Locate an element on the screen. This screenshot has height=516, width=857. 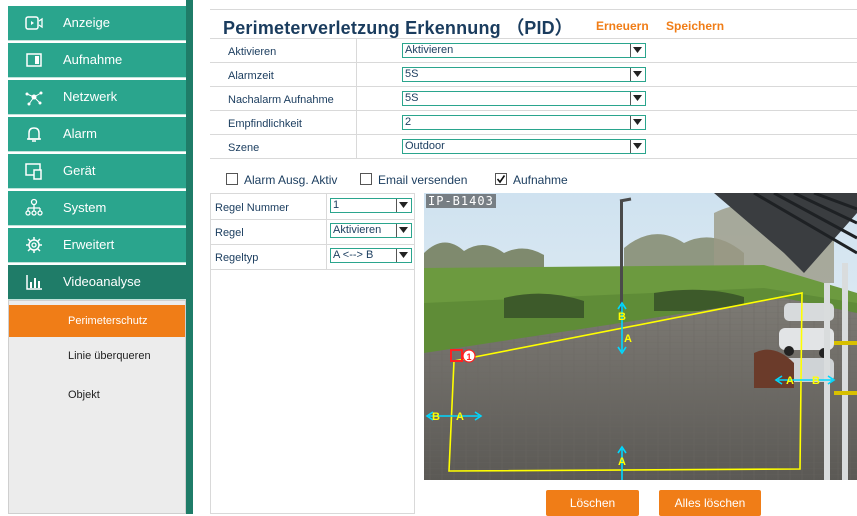
sidebar-item-erweitert: Erweitert is located at coordinates (97, 245).